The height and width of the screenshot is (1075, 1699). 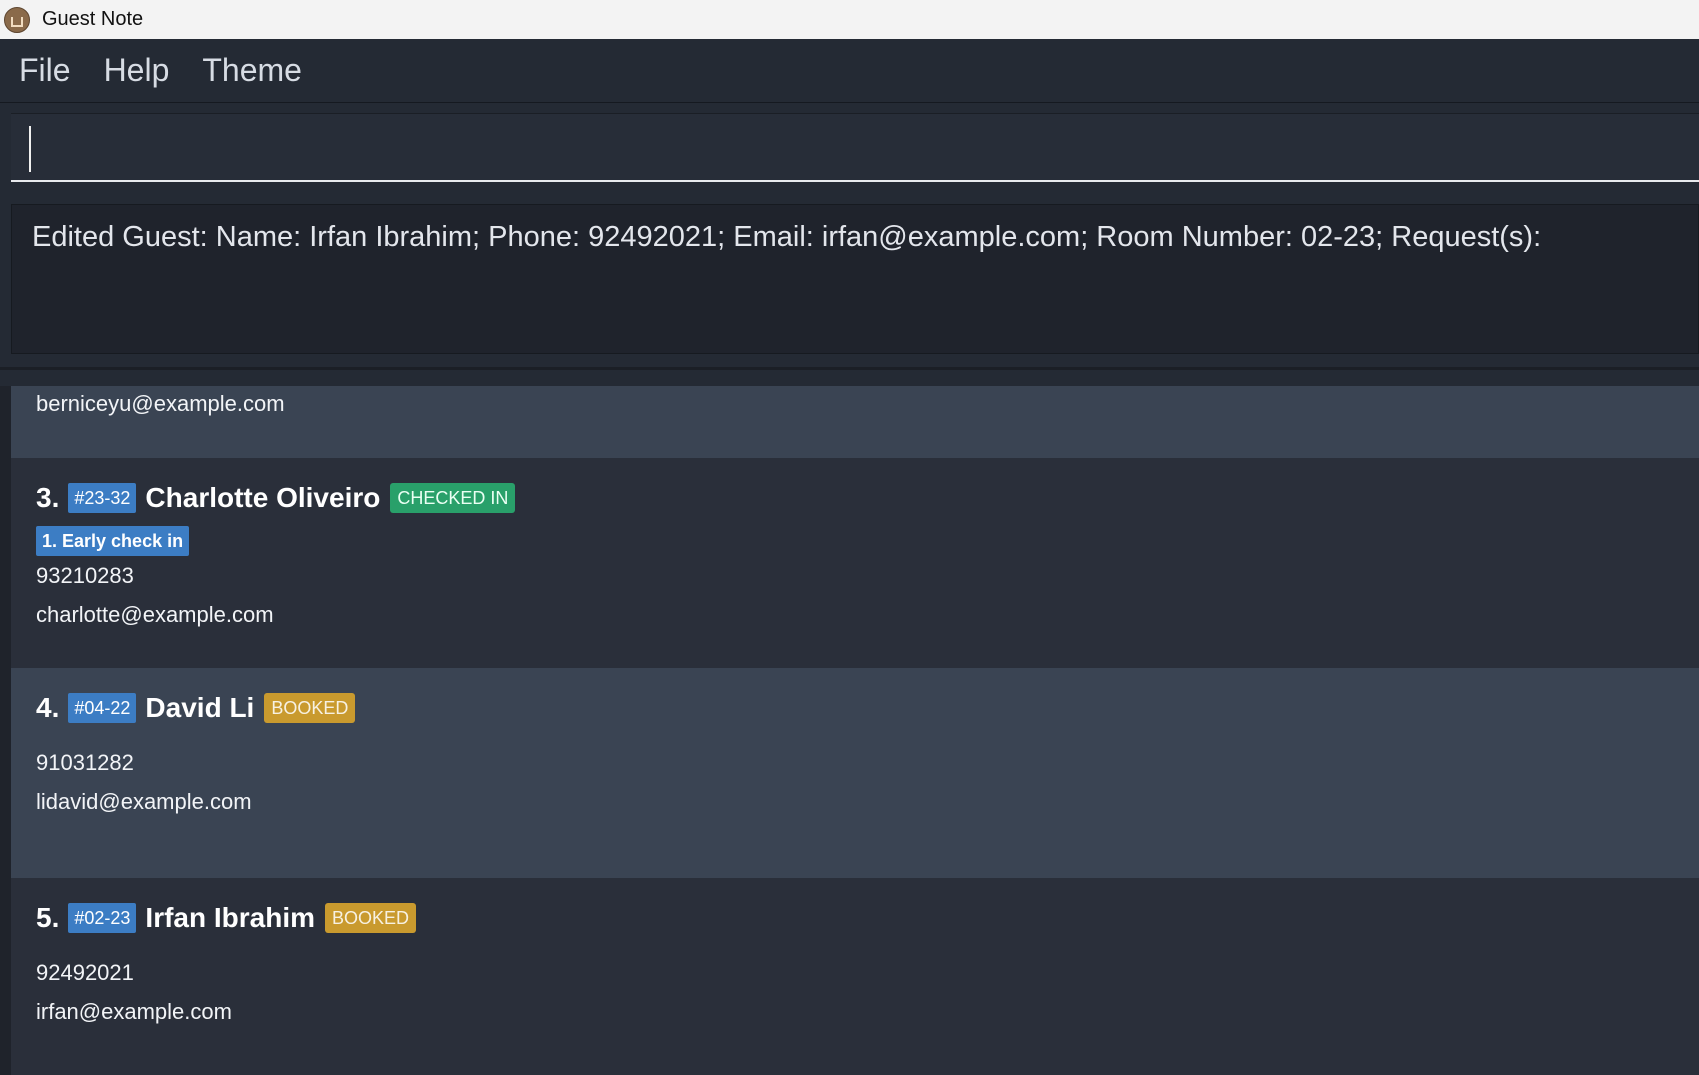 What do you see at coordinates (102, 708) in the screenshot?
I see `room-tag: #04-22` at bounding box center [102, 708].